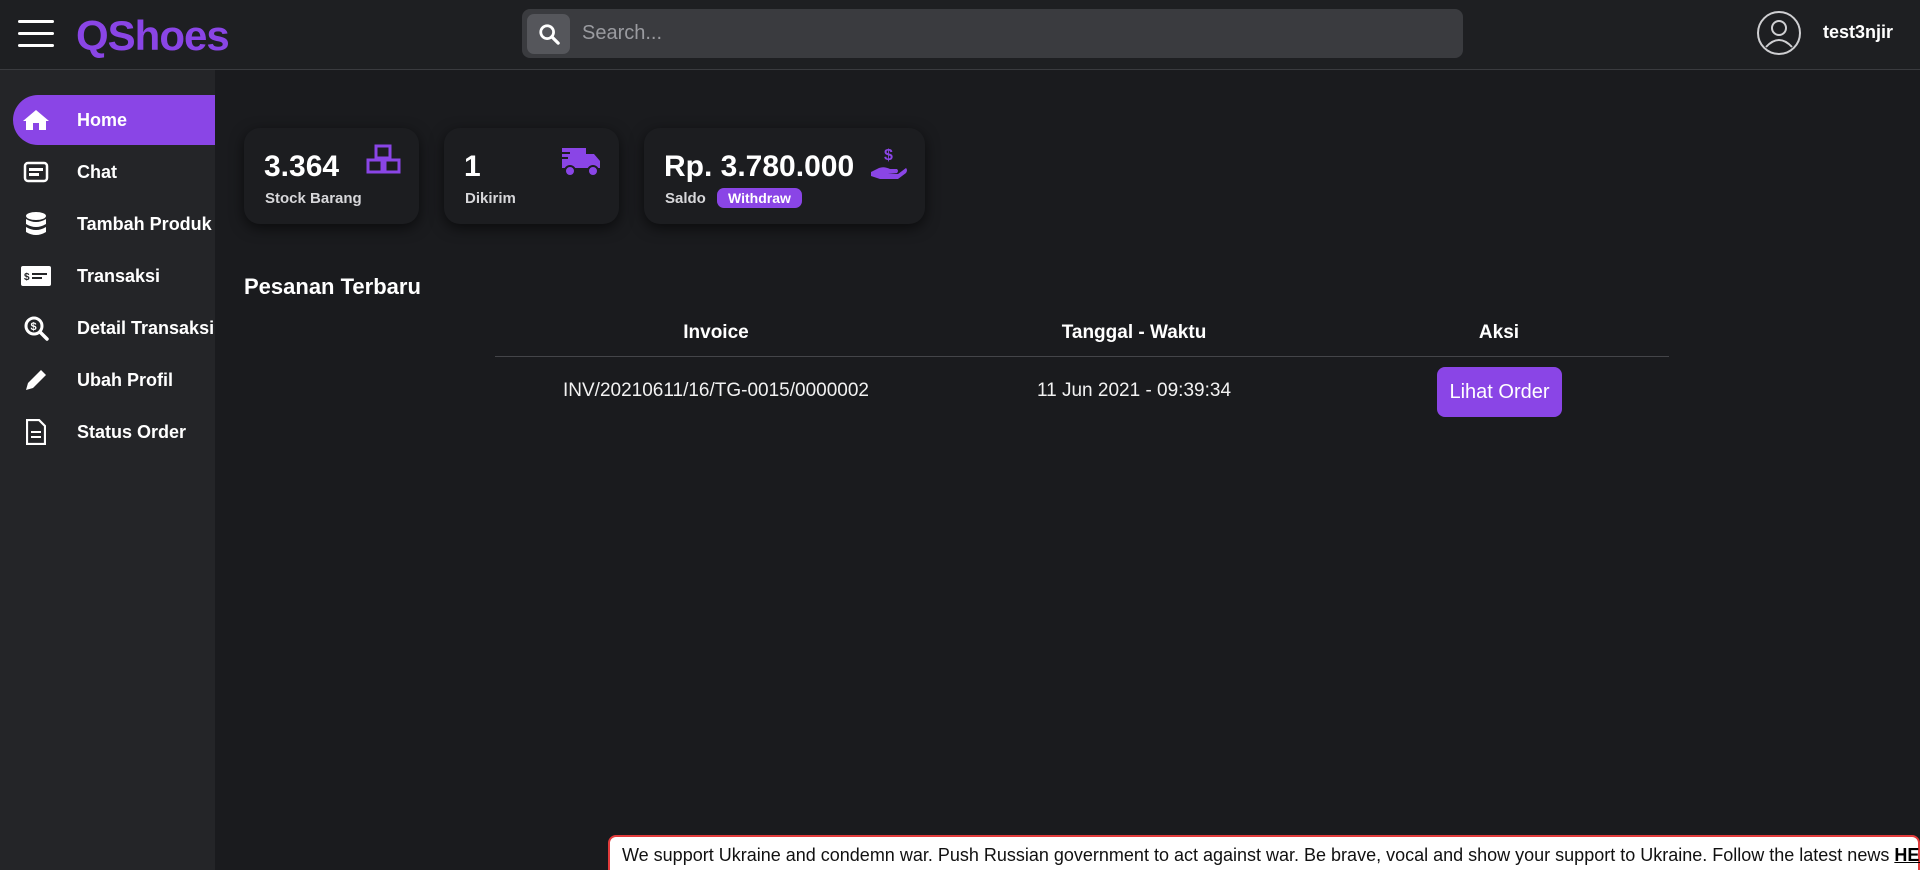 The height and width of the screenshot is (870, 1920). Describe the element at coordinates (716, 390) in the screenshot. I see `invoice-cell: INV/20210611/16/TG-0015/0000002` at that location.